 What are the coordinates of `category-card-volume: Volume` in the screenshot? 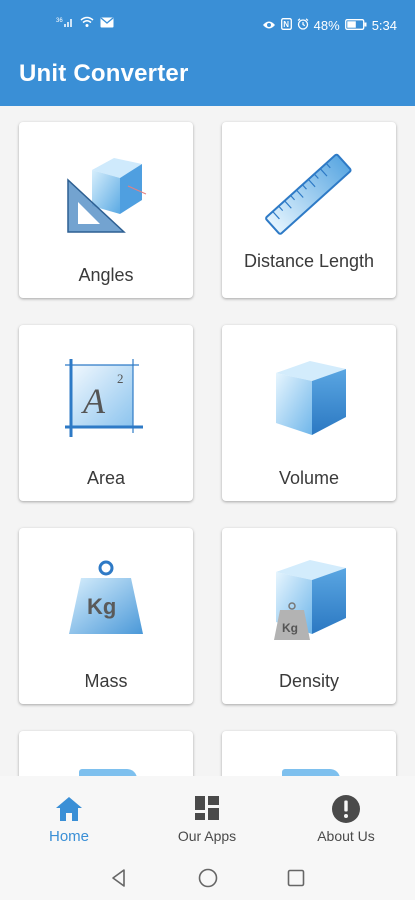 It's located at (309, 413).